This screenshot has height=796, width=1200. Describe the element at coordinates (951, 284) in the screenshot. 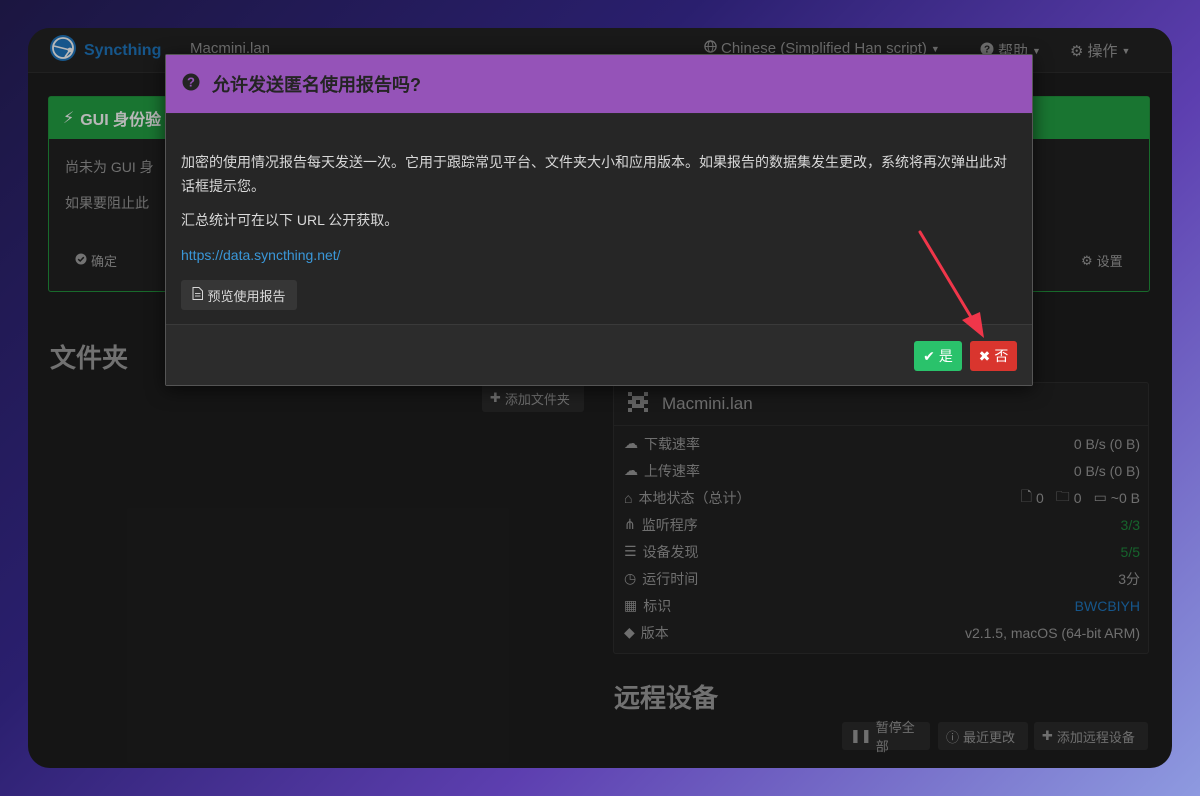

I see `annotation-arrow` at that location.